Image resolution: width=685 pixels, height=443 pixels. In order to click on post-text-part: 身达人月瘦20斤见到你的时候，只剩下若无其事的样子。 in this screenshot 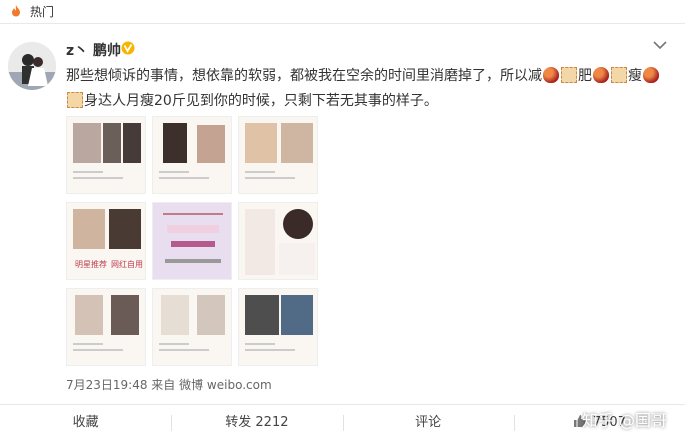, I will do `click(261, 101)`.